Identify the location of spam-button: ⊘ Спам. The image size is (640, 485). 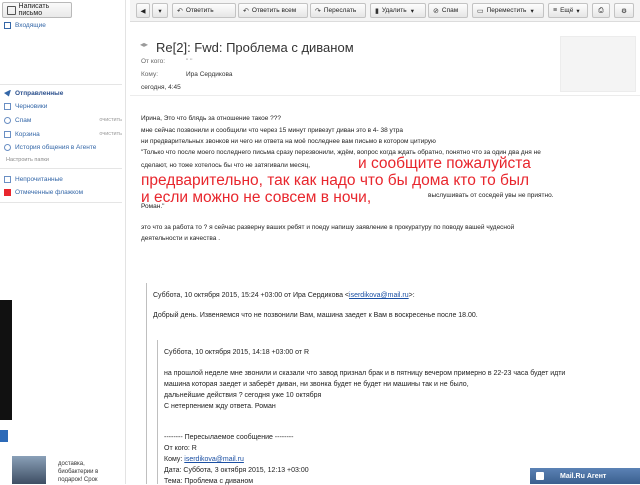
(448, 10).